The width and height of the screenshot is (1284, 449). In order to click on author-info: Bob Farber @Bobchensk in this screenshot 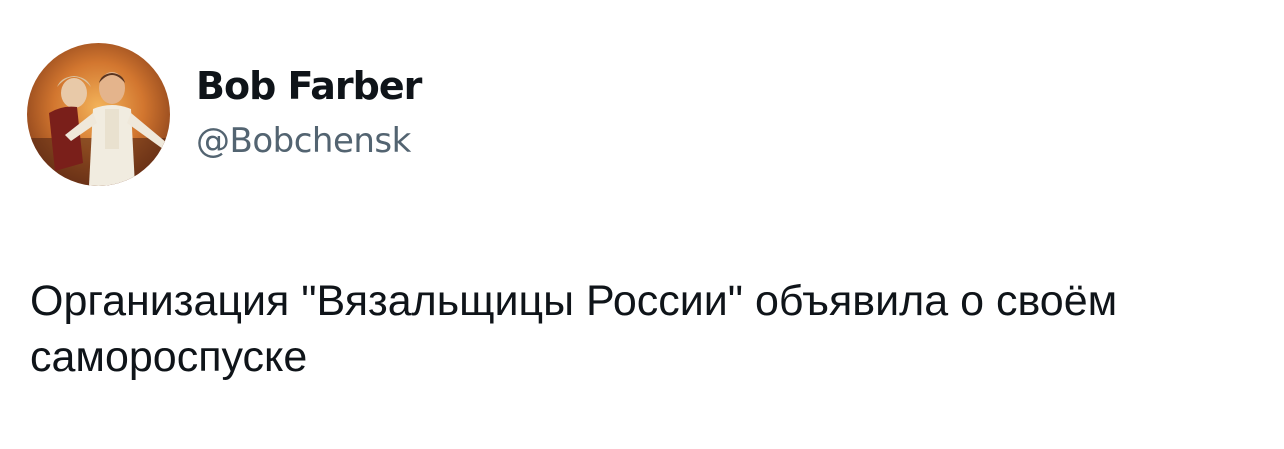, I will do `click(309, 112)`.